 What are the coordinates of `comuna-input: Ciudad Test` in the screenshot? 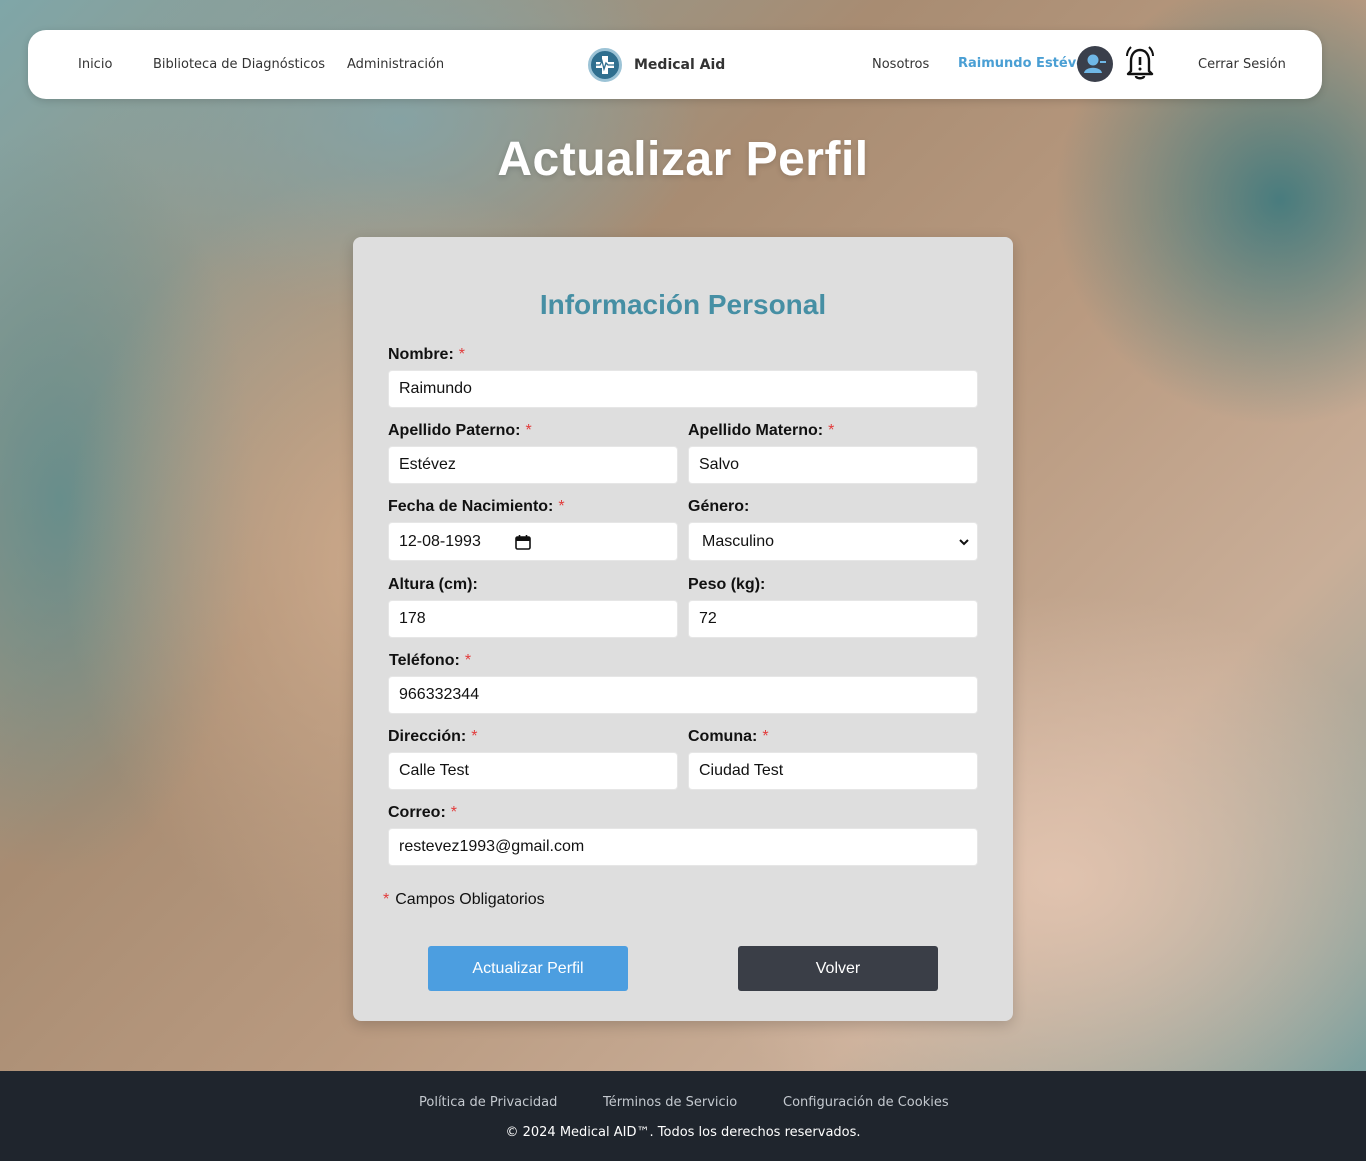 It's located at (833, 771).